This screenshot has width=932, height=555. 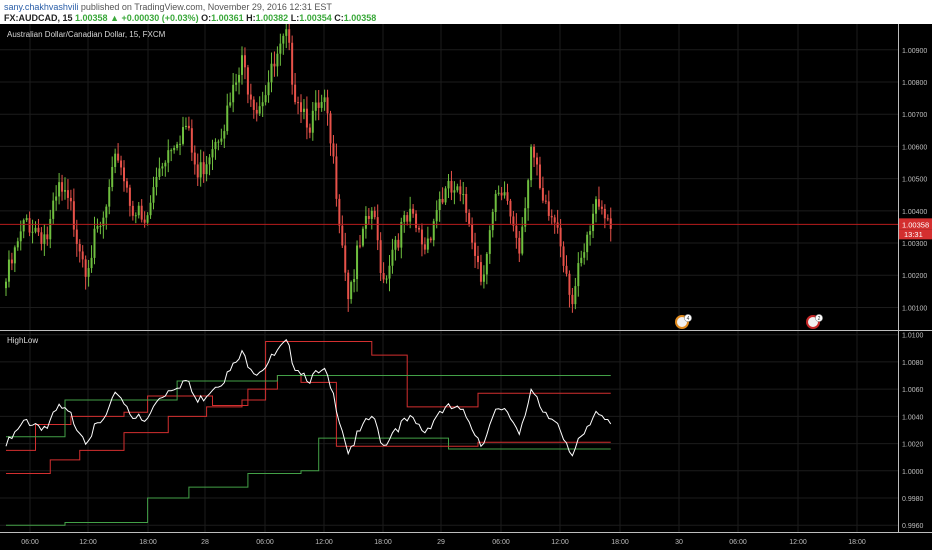 What do you see at coordinates (91, 18) in the screenshot?
I see `last-price: 1.00358` at bounding box center [91, 18].